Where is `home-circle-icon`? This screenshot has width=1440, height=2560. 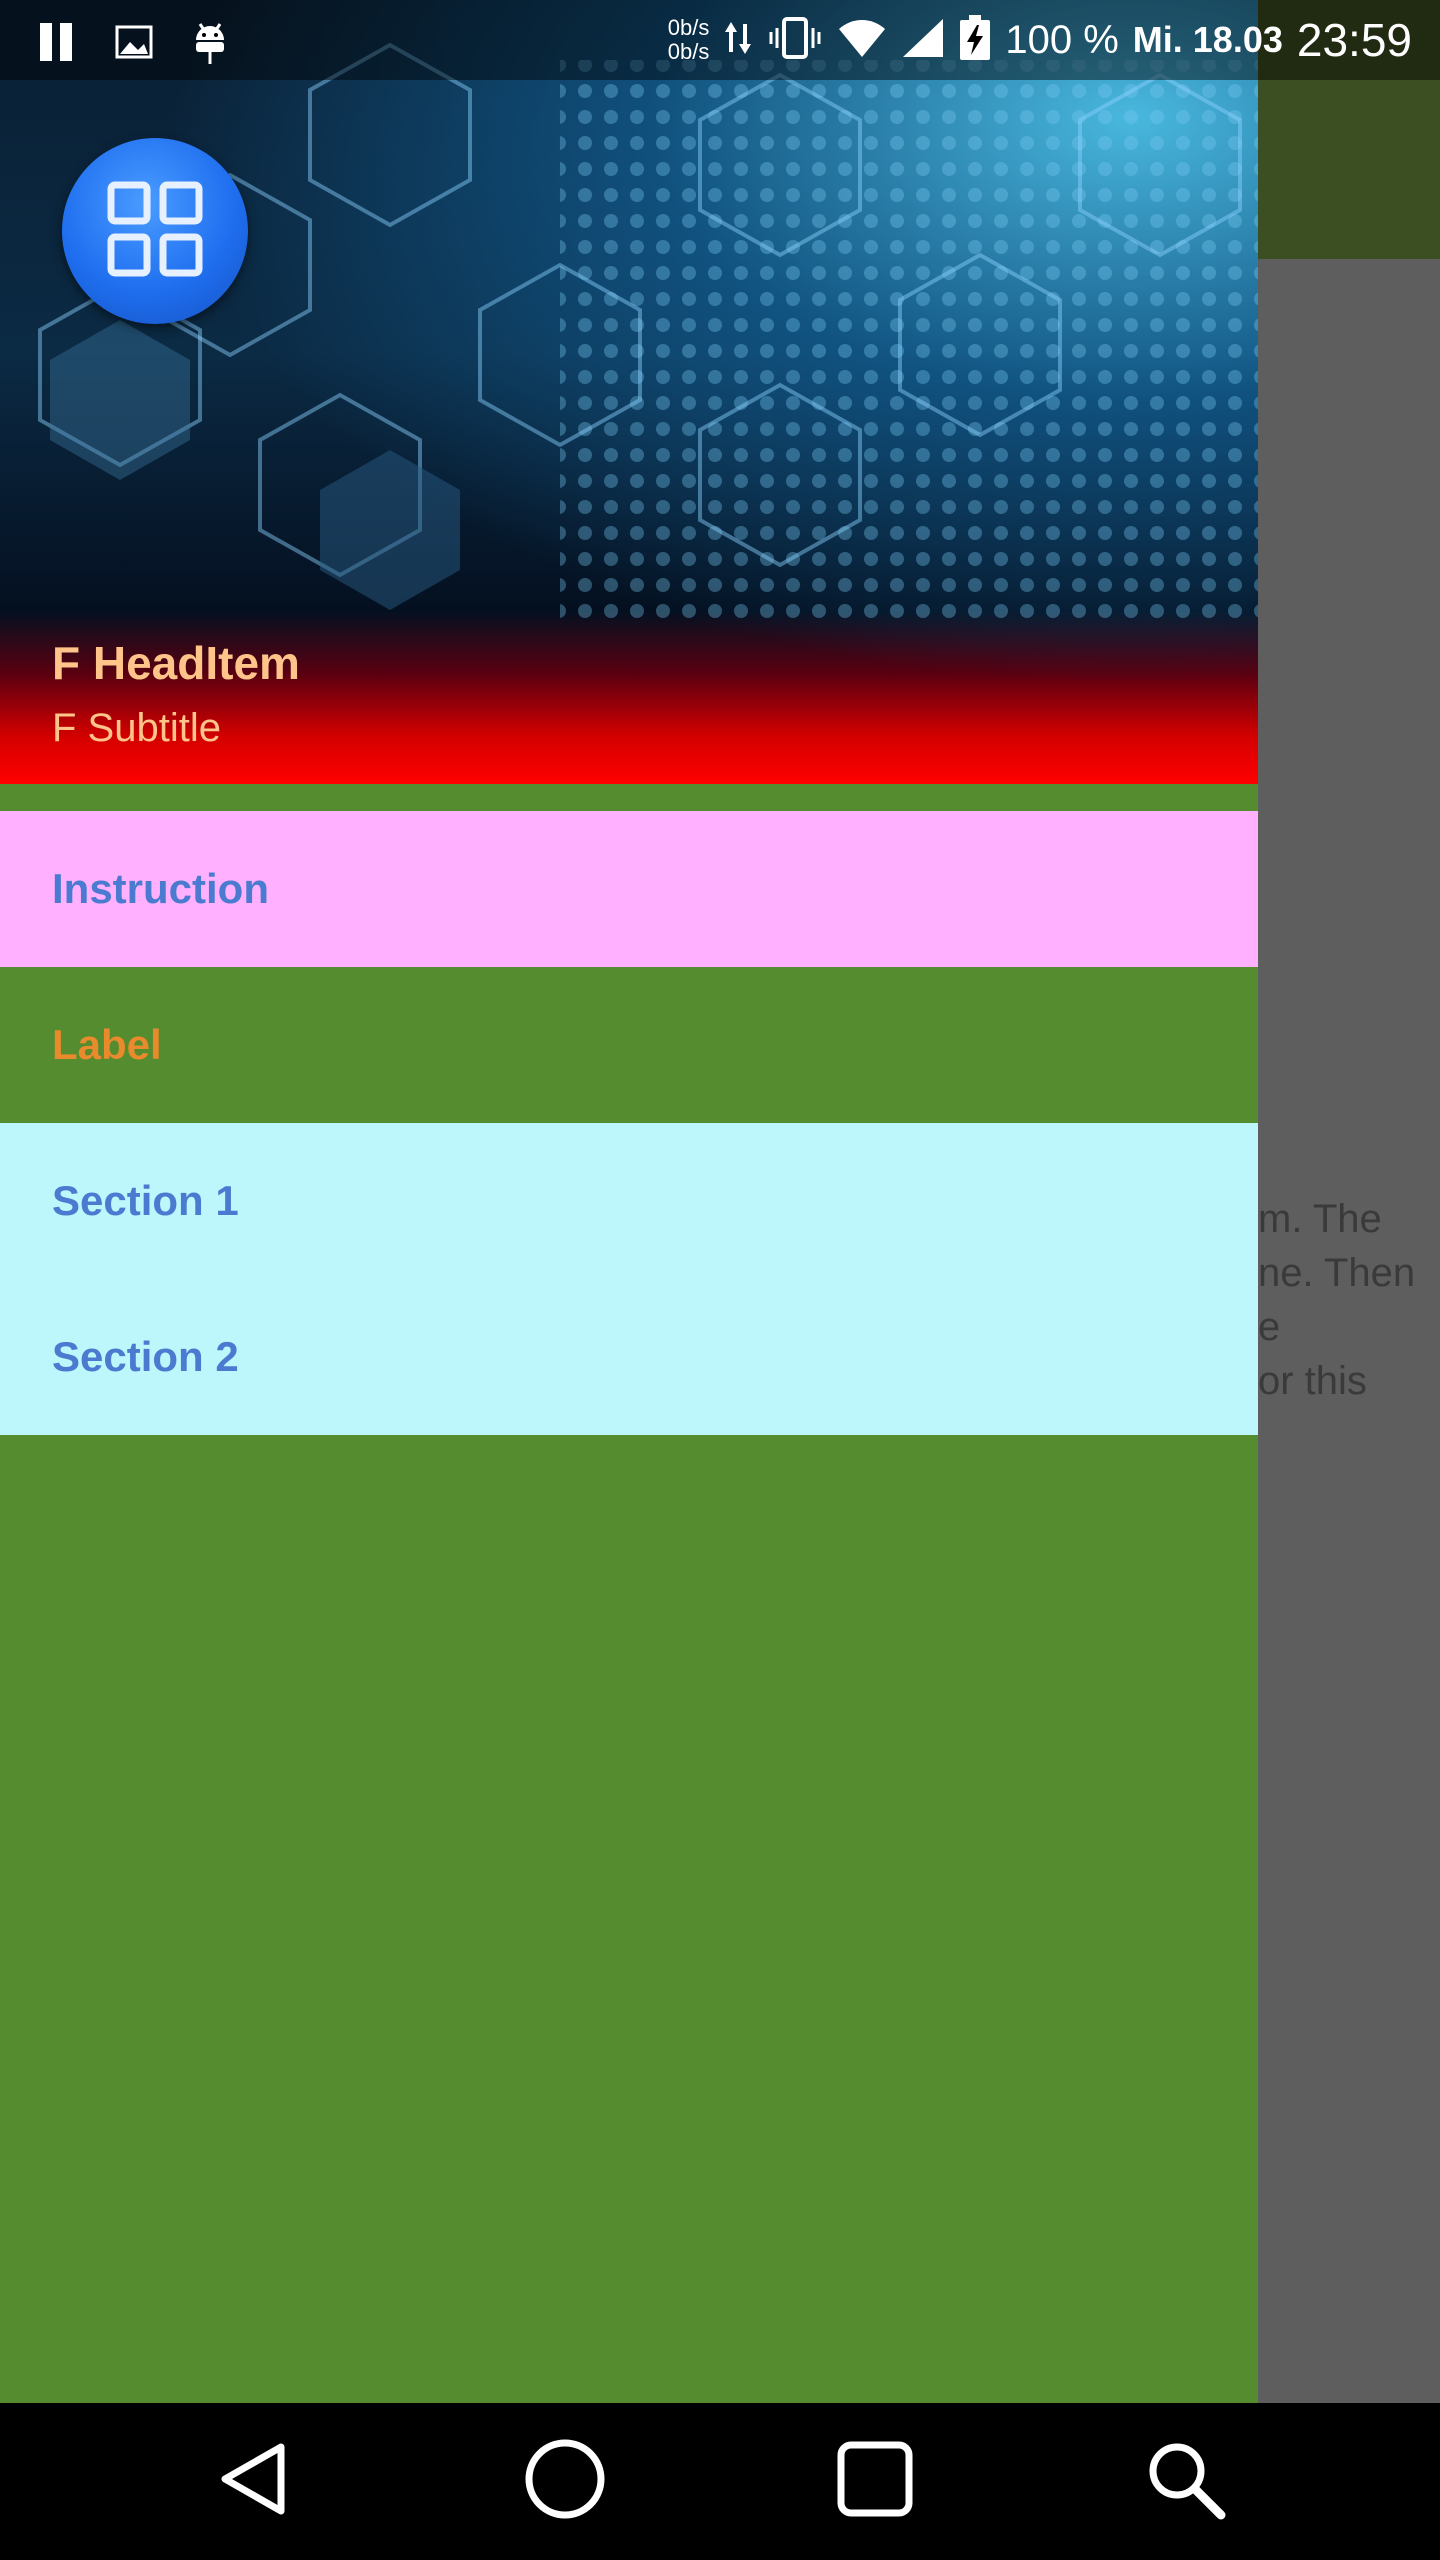 home-circle-icon is located at coordinates (565, 2481).